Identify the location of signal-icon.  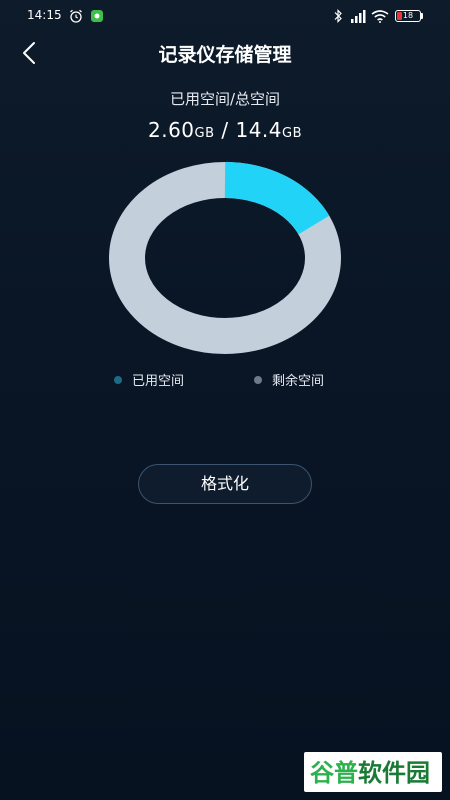
(358, 16).